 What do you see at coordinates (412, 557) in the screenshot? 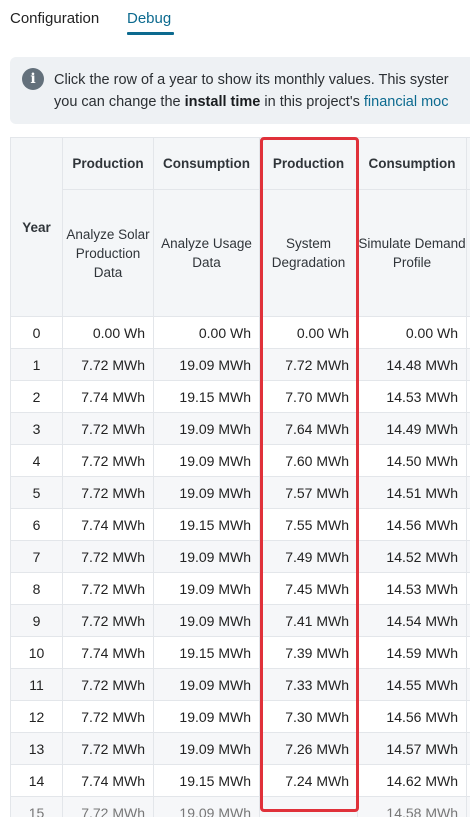
I see `demand-profile-cell: 14.52 MWh` at bounding box center [412, 557].